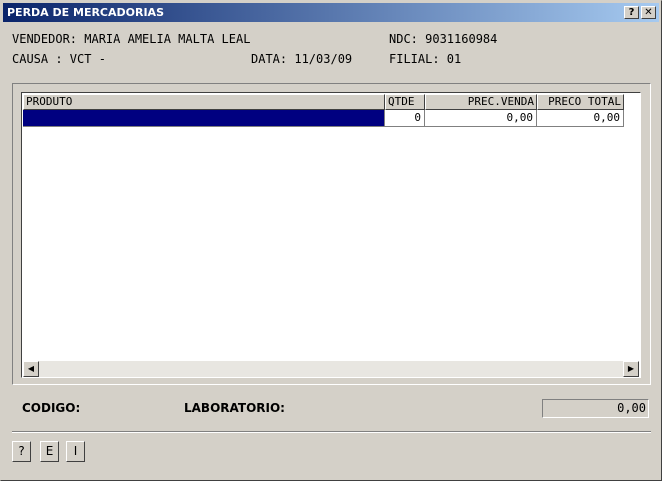  What do you see at coordinates (51, 408) in the screenshot?
I see `codigo-label: CODIGO:` at bounding box center [51, 408].